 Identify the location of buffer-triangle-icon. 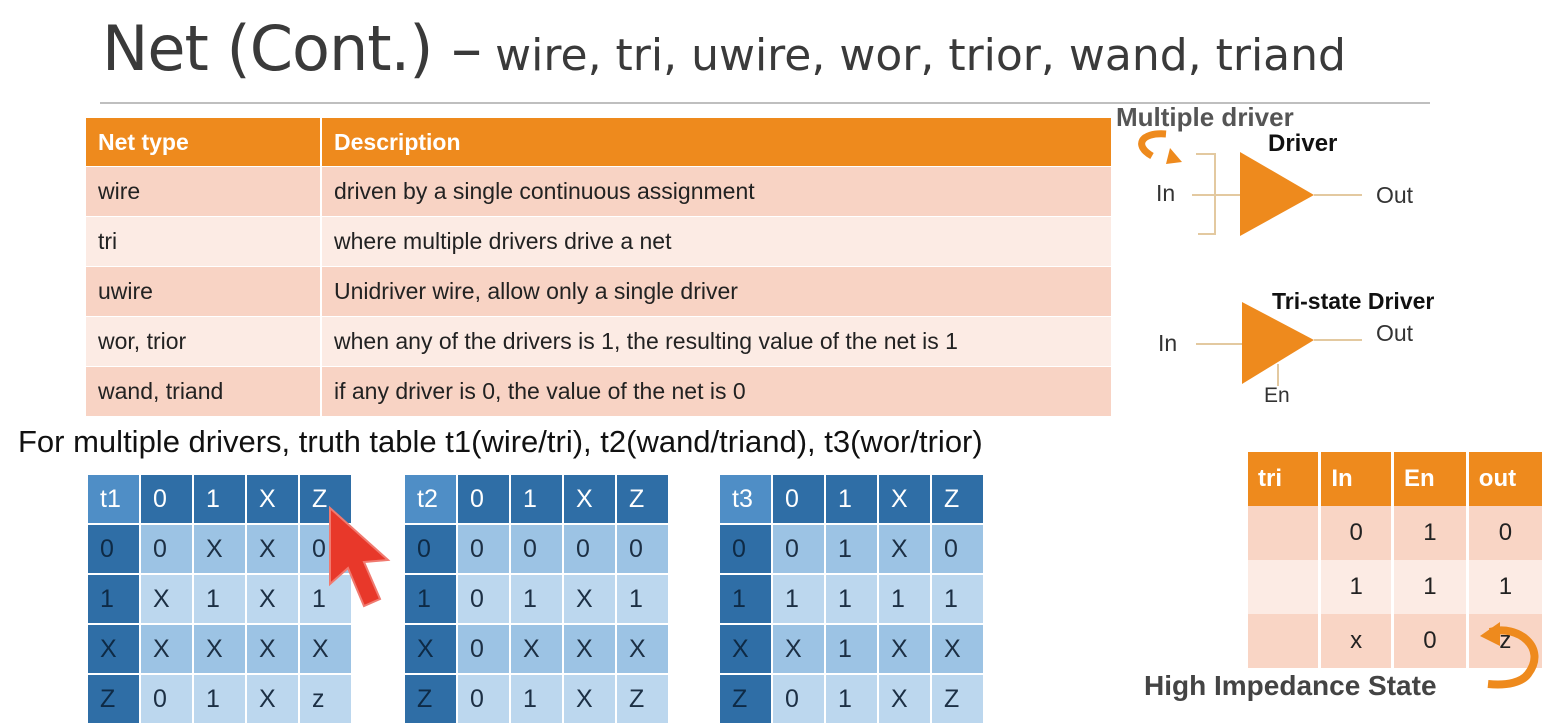
(1277, 194).